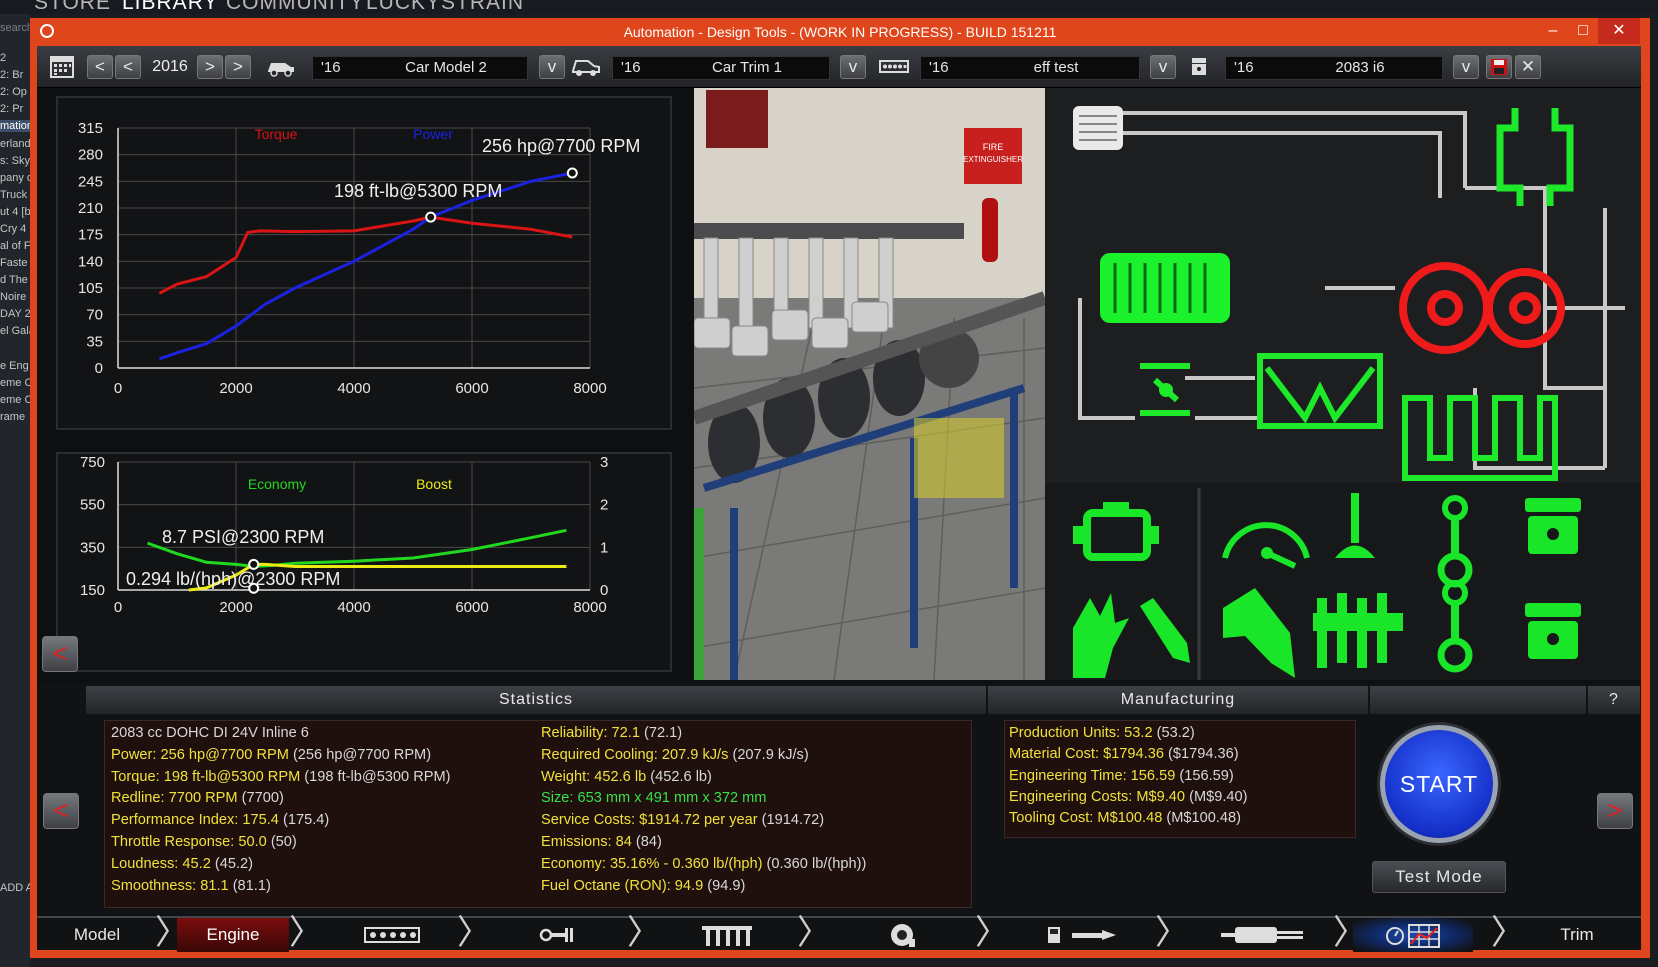 The image size is (1658, 967). I want to click on steam-game-item: 2: Pr, so click(15, 109).